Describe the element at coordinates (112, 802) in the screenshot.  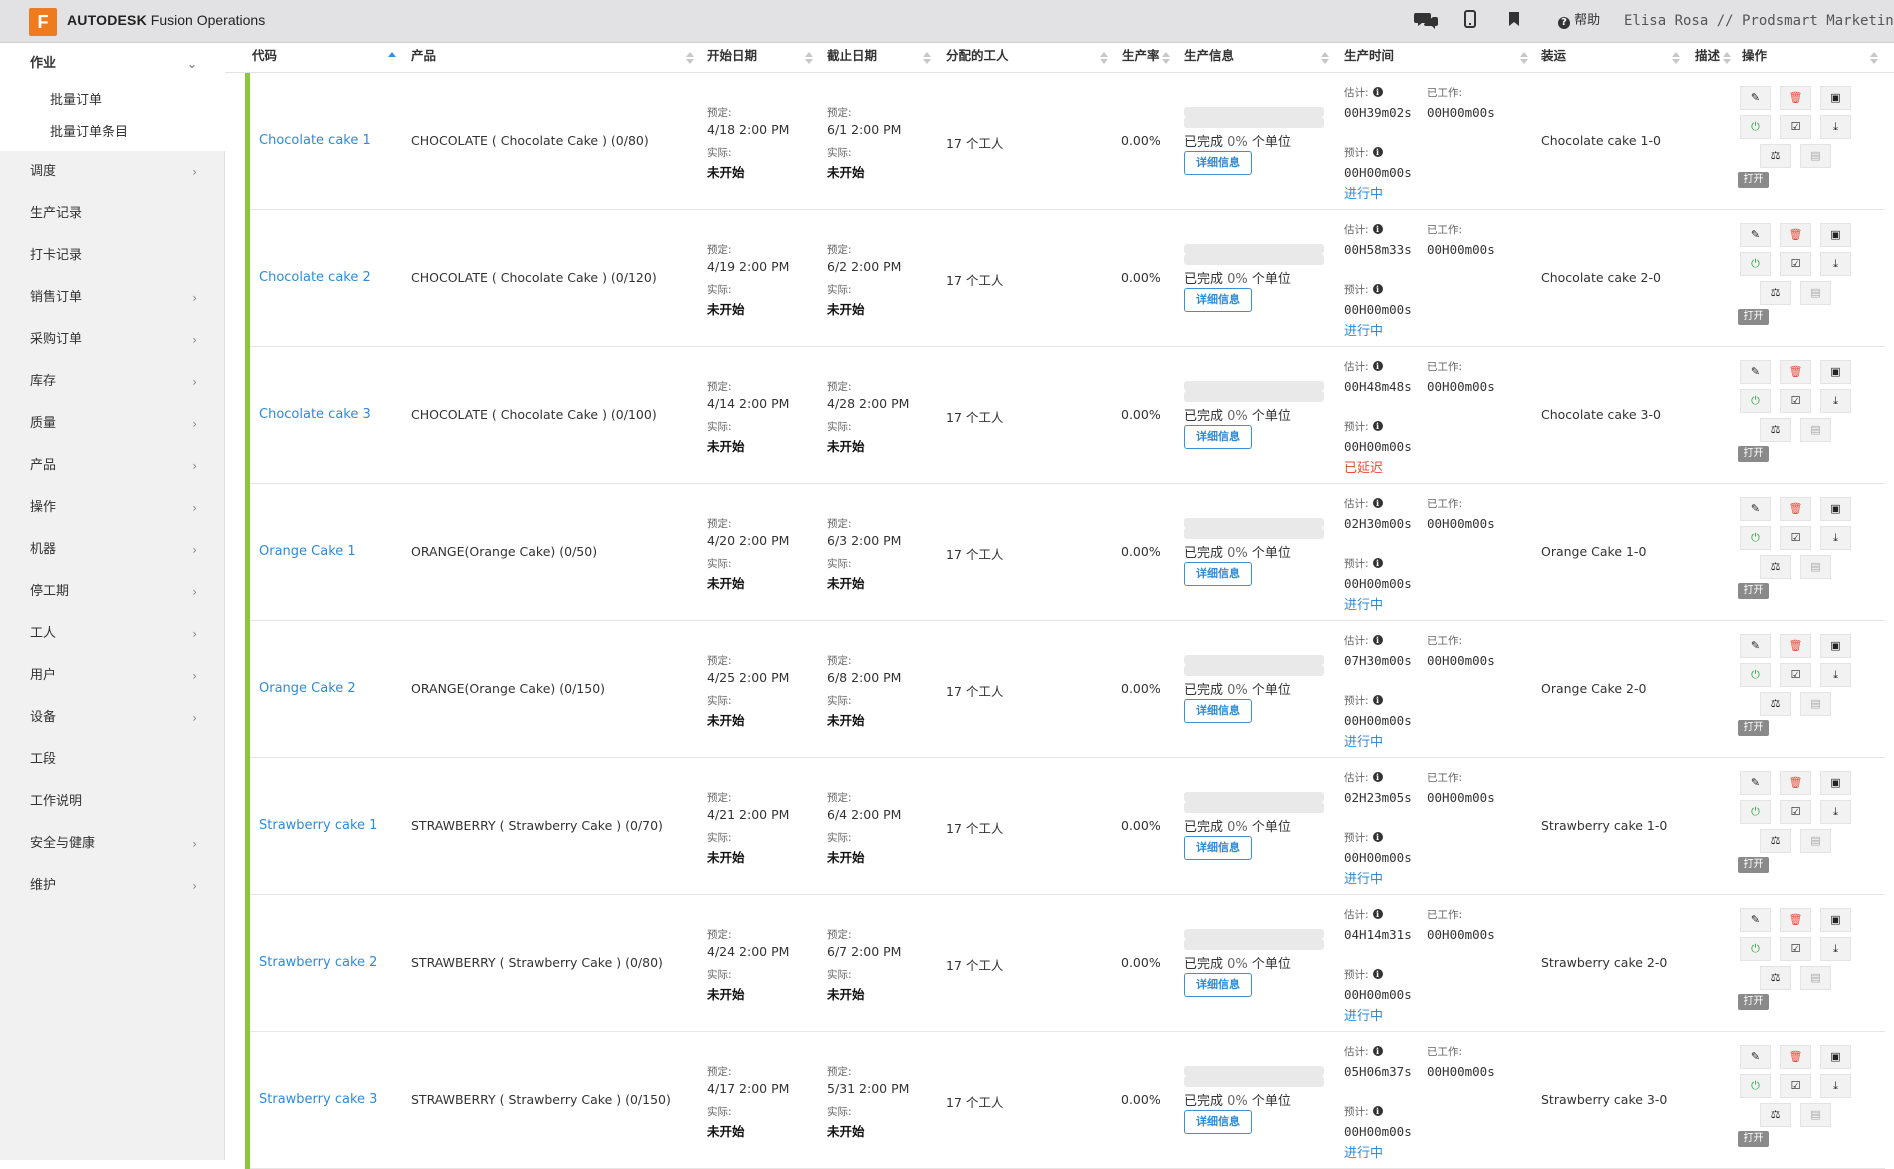
I see `sidebar-item: 工作说明` at that location.